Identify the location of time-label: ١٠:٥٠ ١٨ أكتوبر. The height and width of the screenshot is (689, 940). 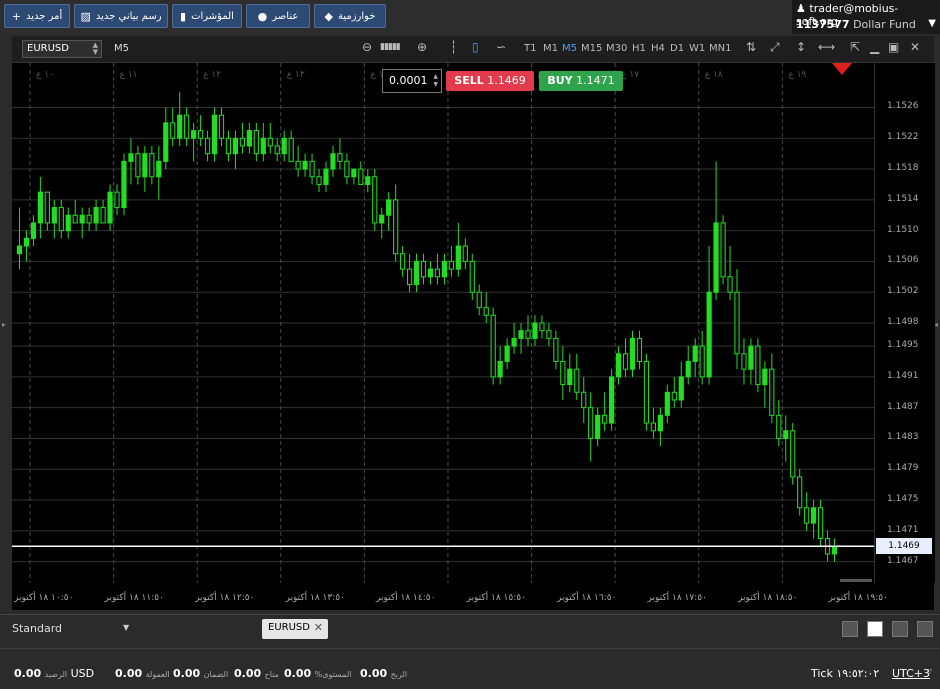
(44, 598).